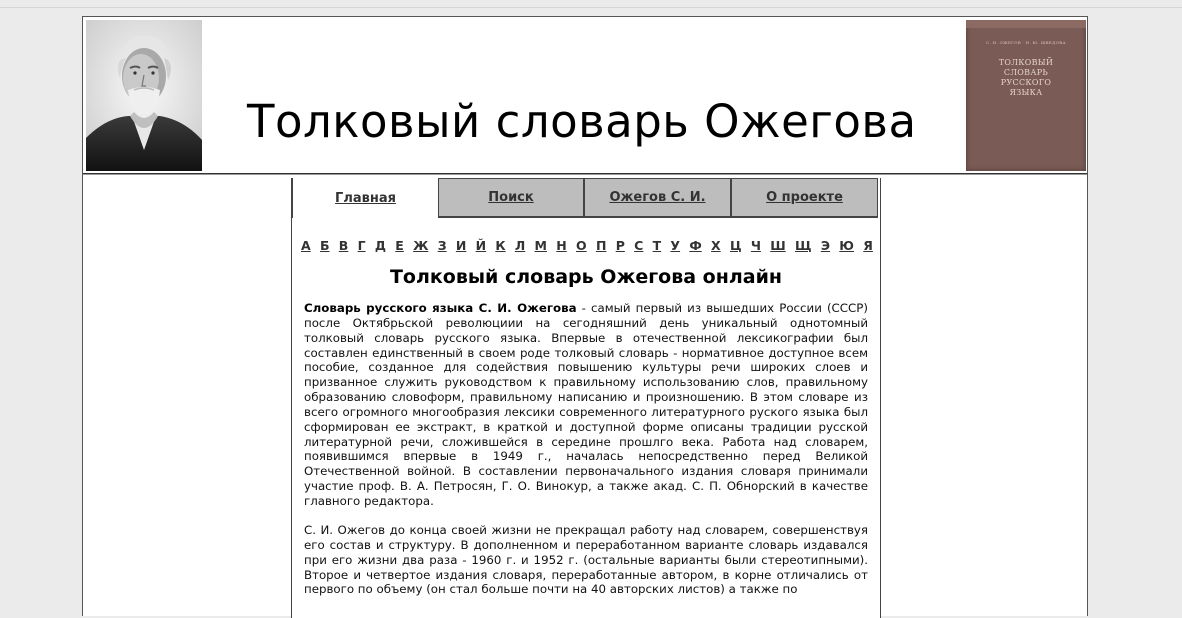 Image resolution: width=1182 pixels, height=618 pixels. I want to click on alphabet-letter-link: Г, so click(362, 246).